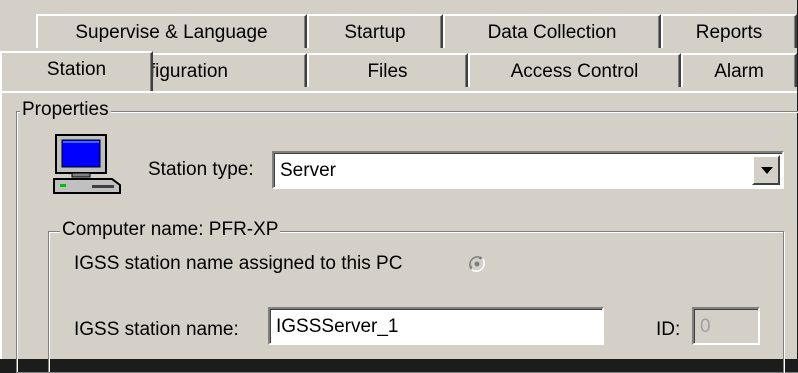 This screenshot has height=373, width=798. I want to click on tab-alarm: Alarm, so click(739, 70).